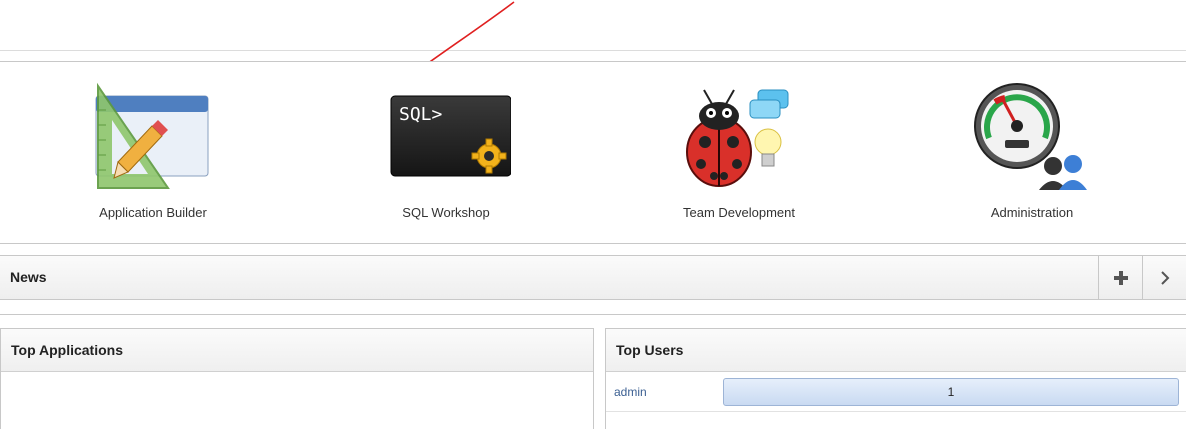 The width and height of the screenshot is (1186, 429). I want to click on table-row: admin 1, so click(896, 392).